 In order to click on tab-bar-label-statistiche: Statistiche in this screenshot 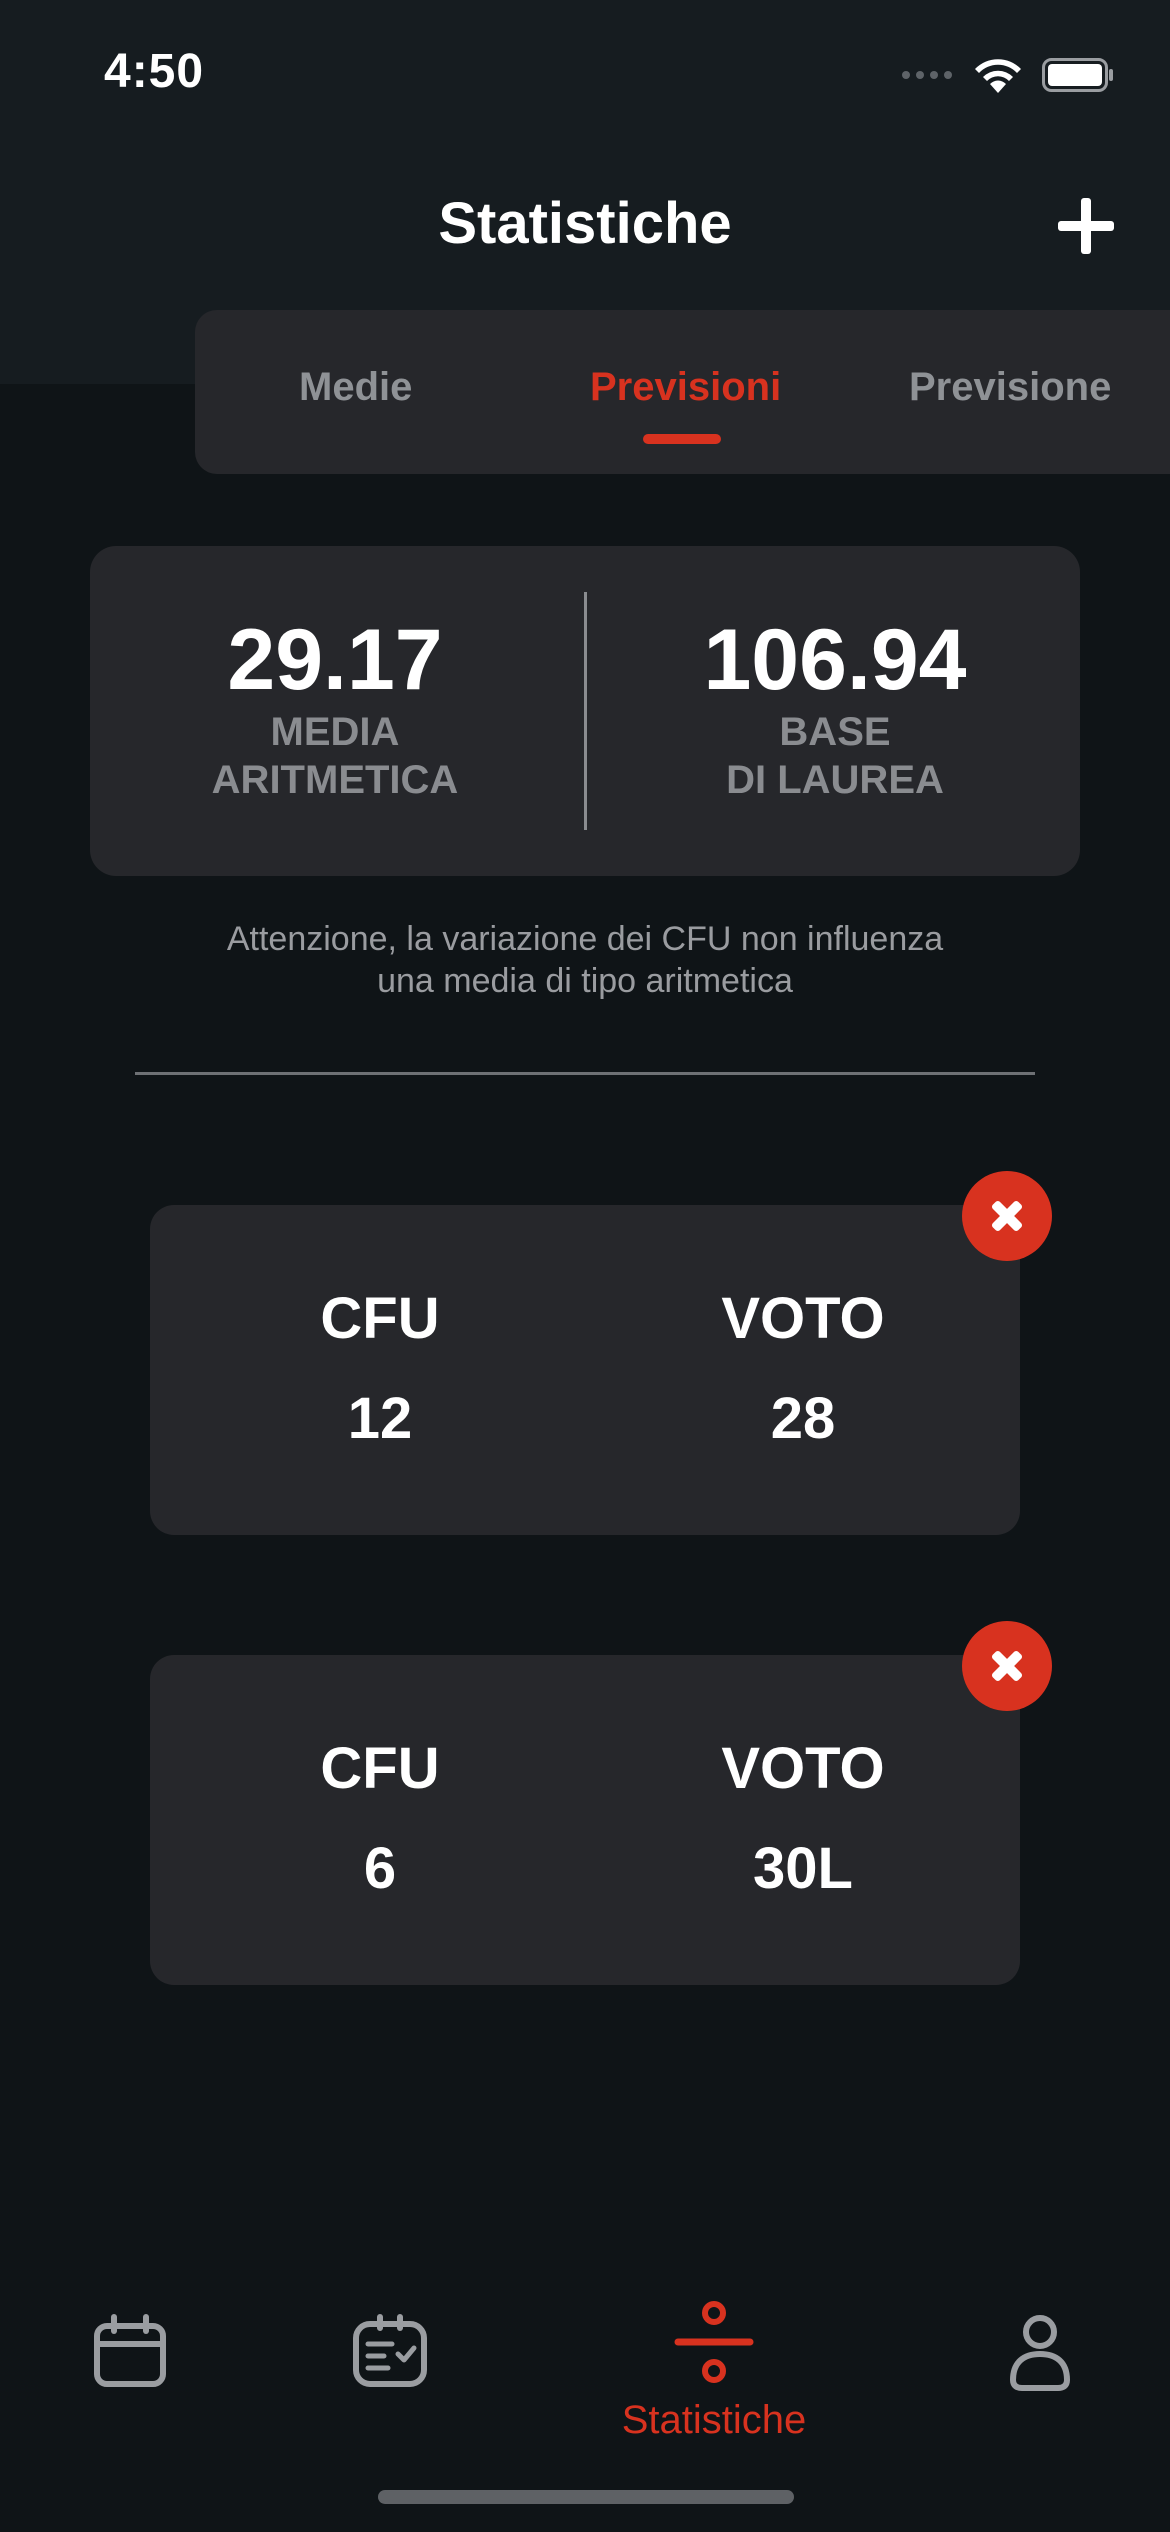, I will do `click(714, 2420)`.